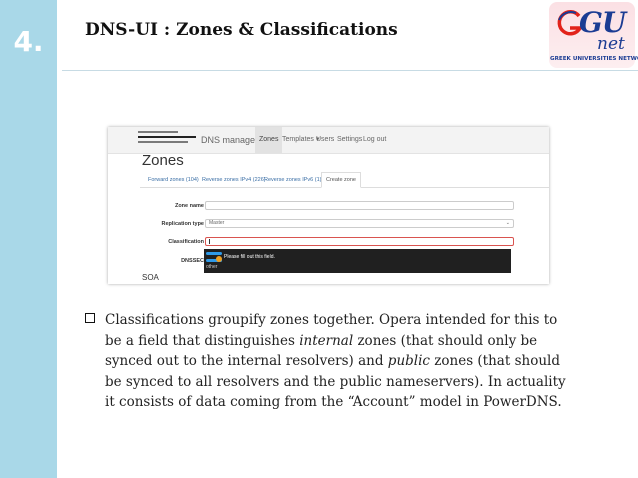 The image size is (638, 478). What do you see at coordinates (357, 261) in the screenshot?
I see `validation-tooltip: Please fill out this field. other` at bounding box center [357, 261].